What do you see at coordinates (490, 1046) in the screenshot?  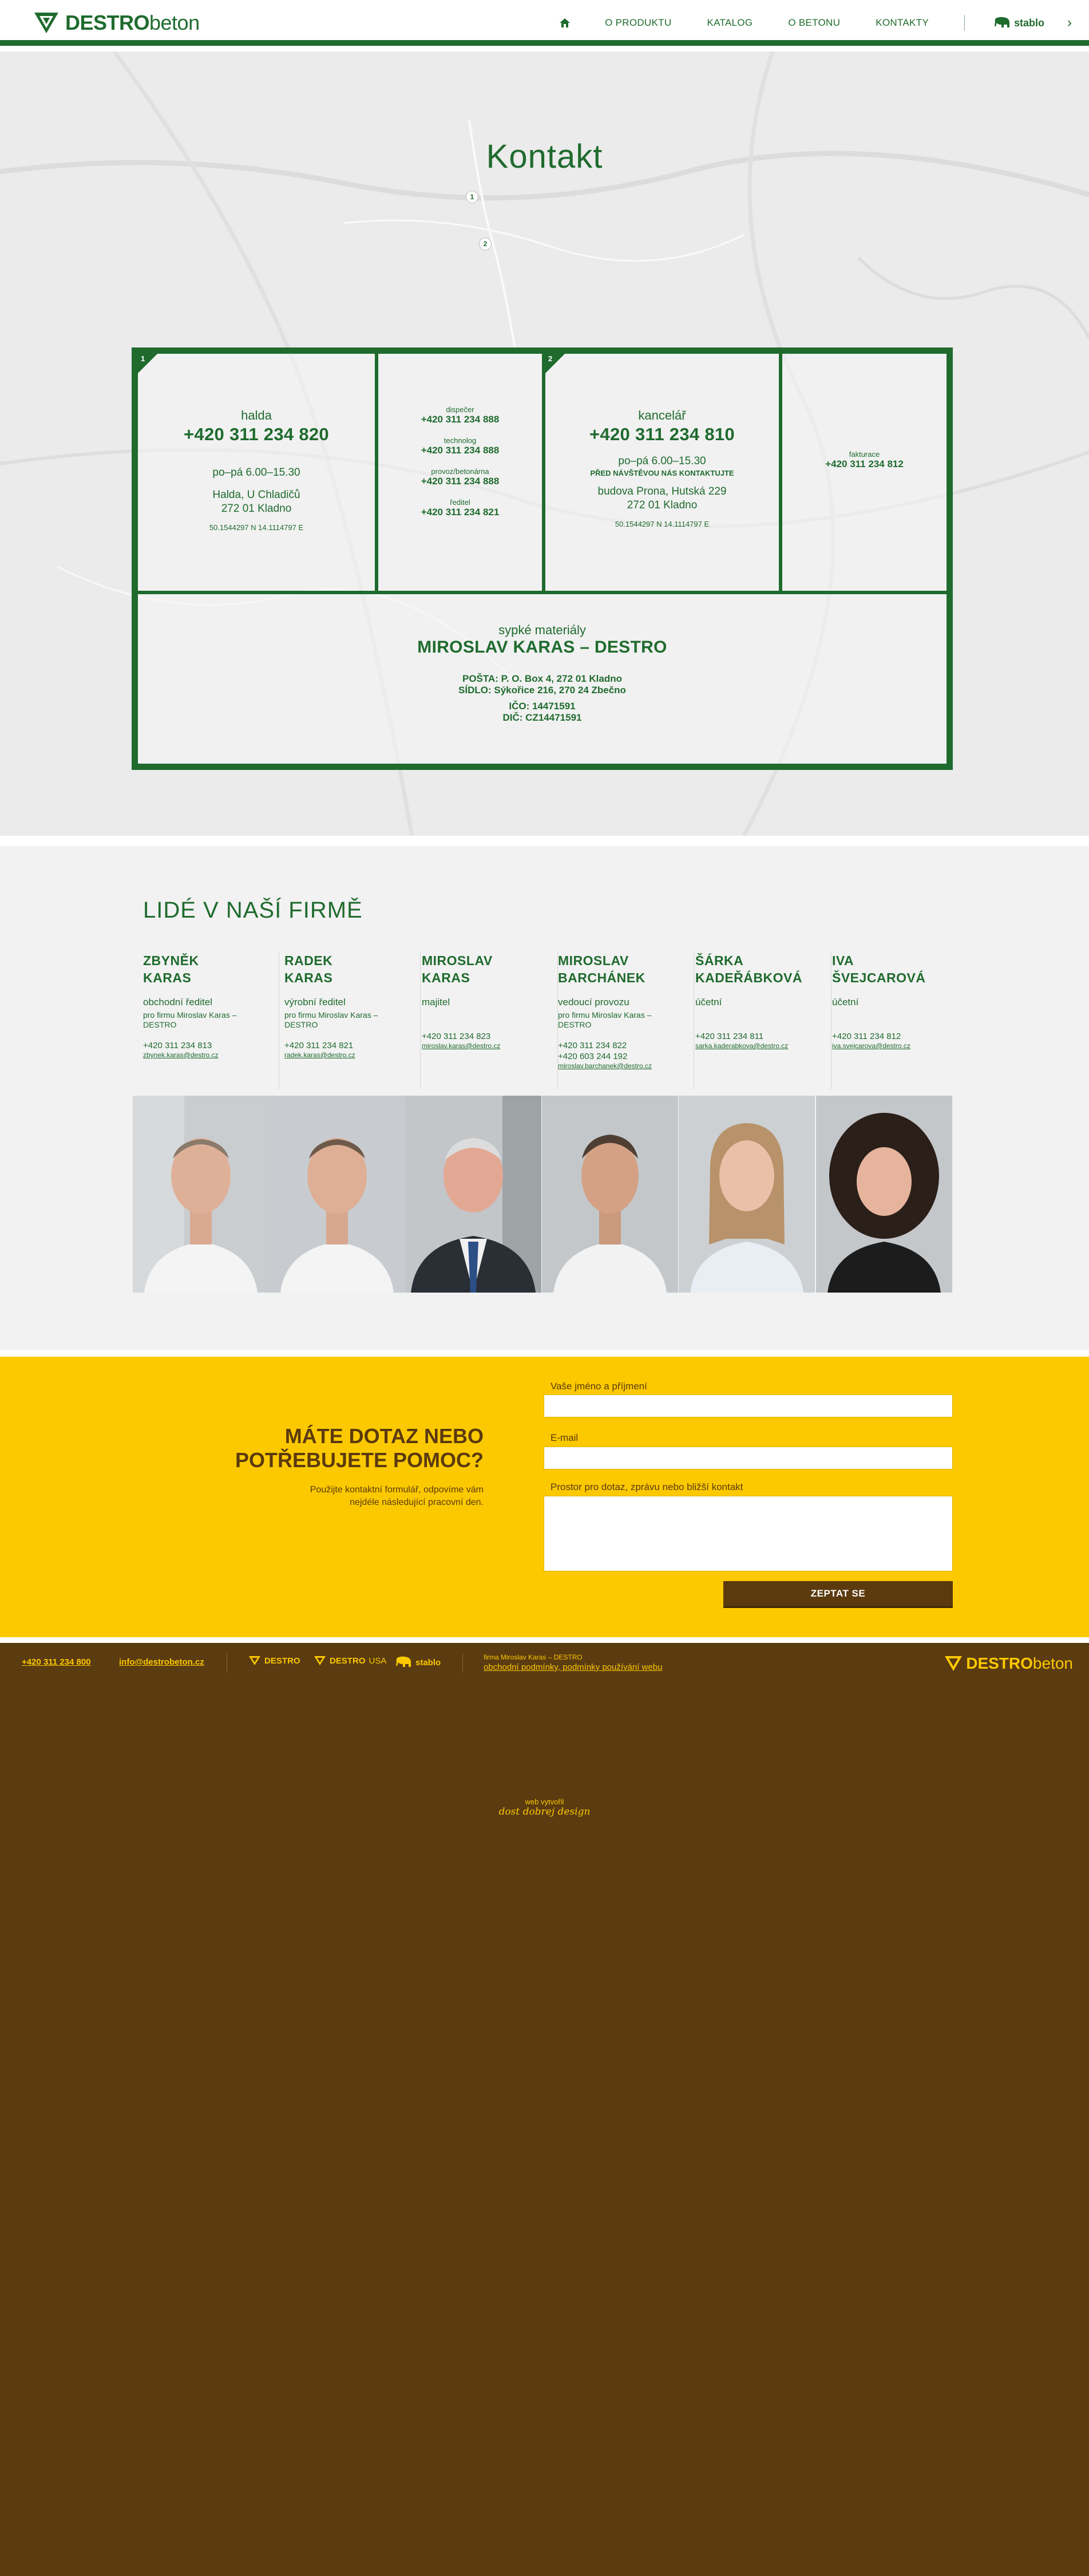 I see `person-email: miroslav.karas@destro.cz` at bounding box center [490, 1046].